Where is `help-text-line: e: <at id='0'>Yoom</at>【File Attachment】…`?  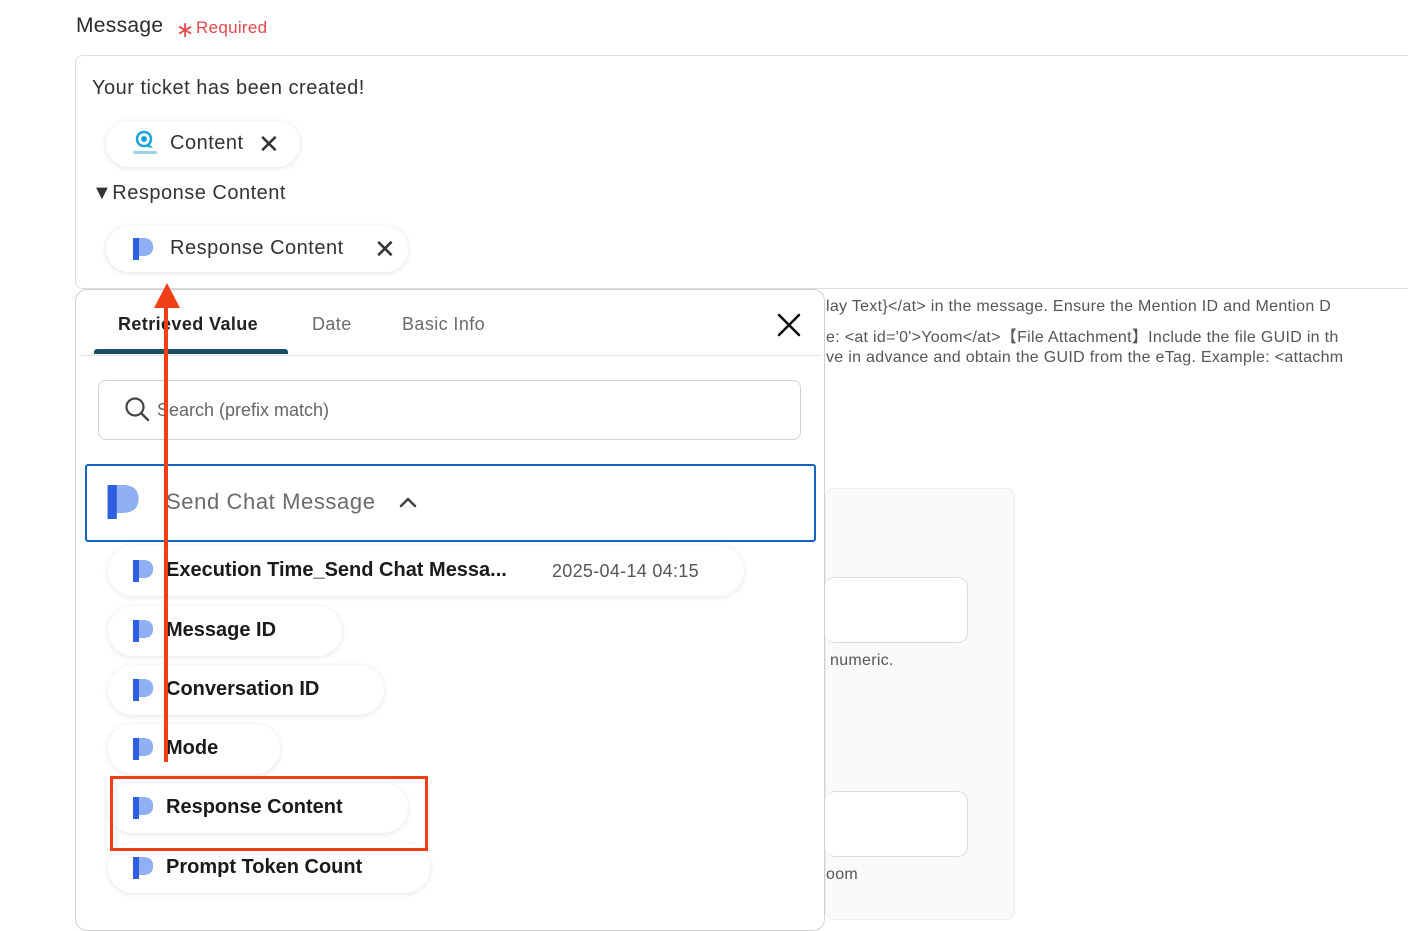 help-text-line: e: <at id='0'>Yoom</at>【File Attachment】… is located at coordinates (1082, 337).